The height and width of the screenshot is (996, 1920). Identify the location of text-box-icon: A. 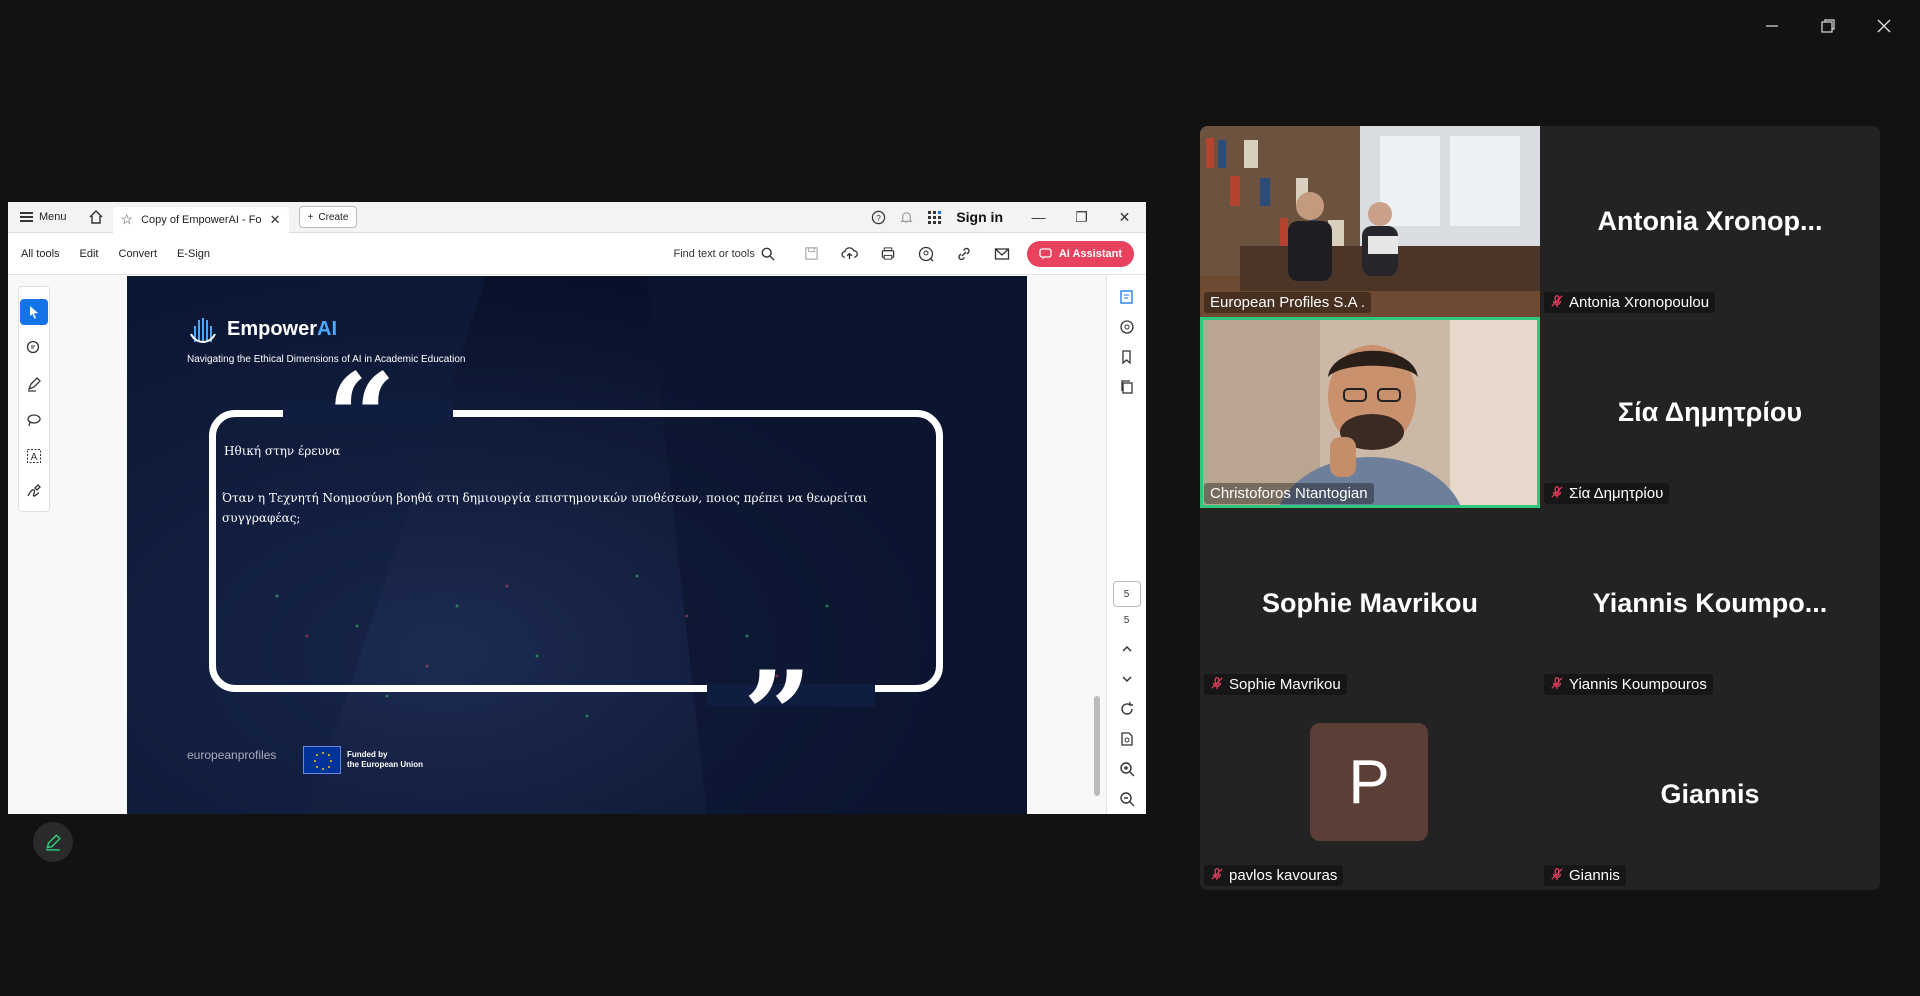
(34, 456).